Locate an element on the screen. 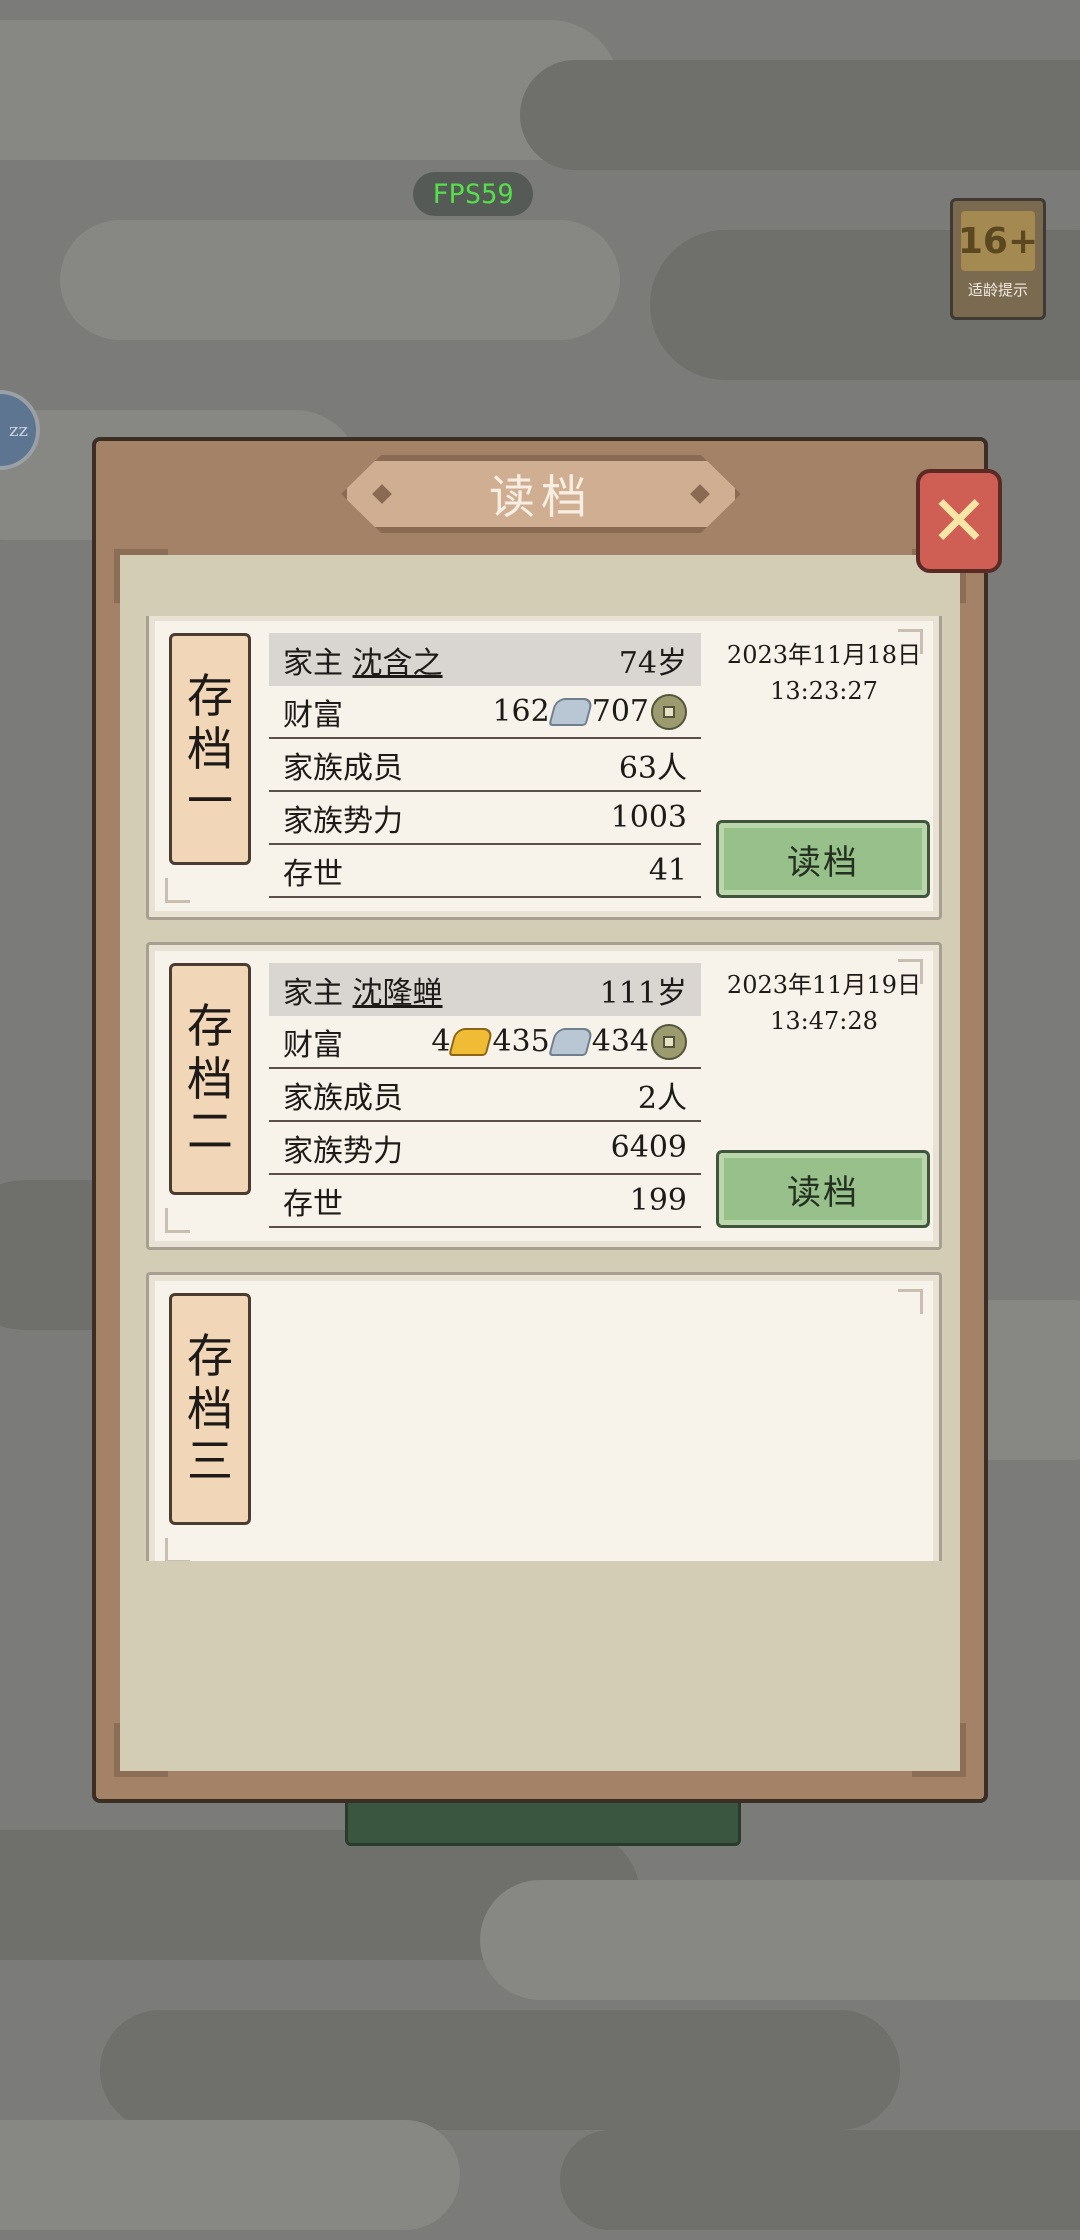  family-head-name: 沈含之 is located at coordinates (397, 663).